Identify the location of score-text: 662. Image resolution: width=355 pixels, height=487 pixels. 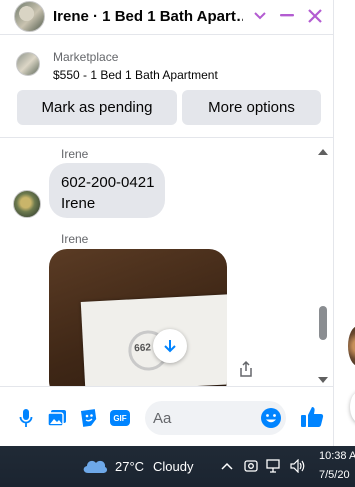
(142, 348).